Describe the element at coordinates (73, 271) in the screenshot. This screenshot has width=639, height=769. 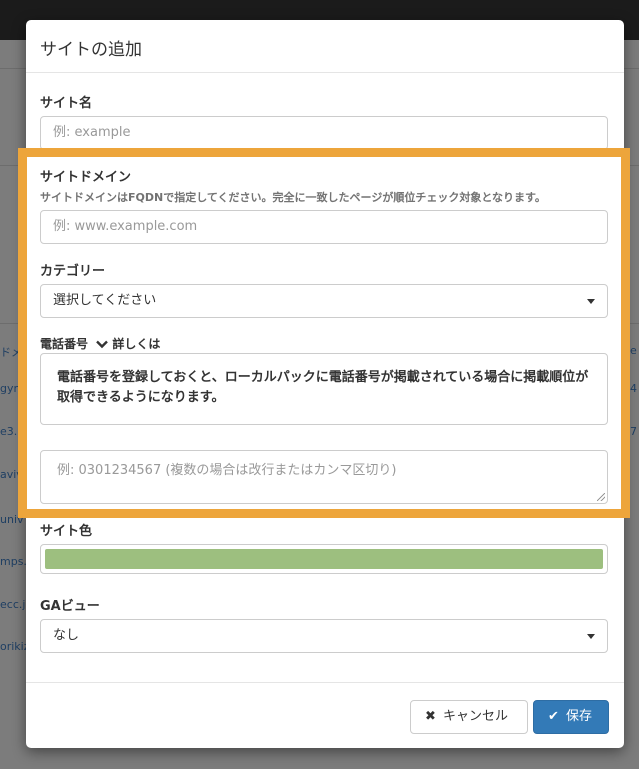
I see `category-label: カテゴリー` at that location.